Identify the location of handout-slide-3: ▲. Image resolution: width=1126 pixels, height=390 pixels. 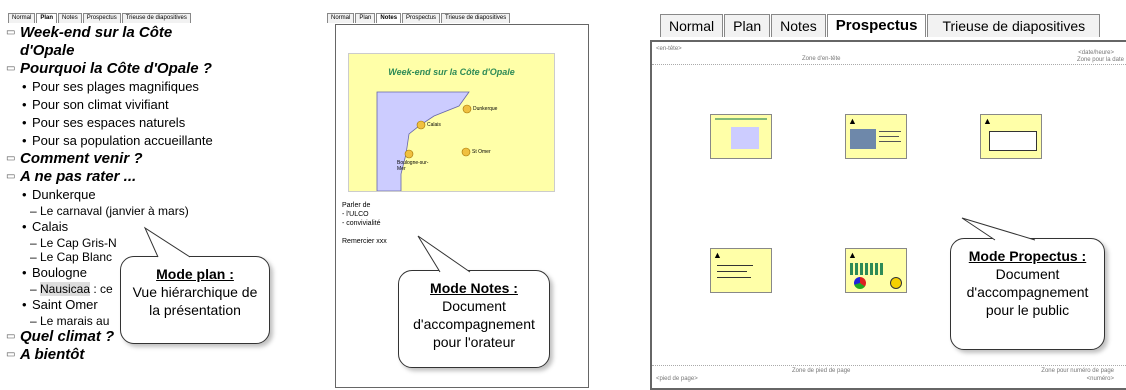
(1011, 136).